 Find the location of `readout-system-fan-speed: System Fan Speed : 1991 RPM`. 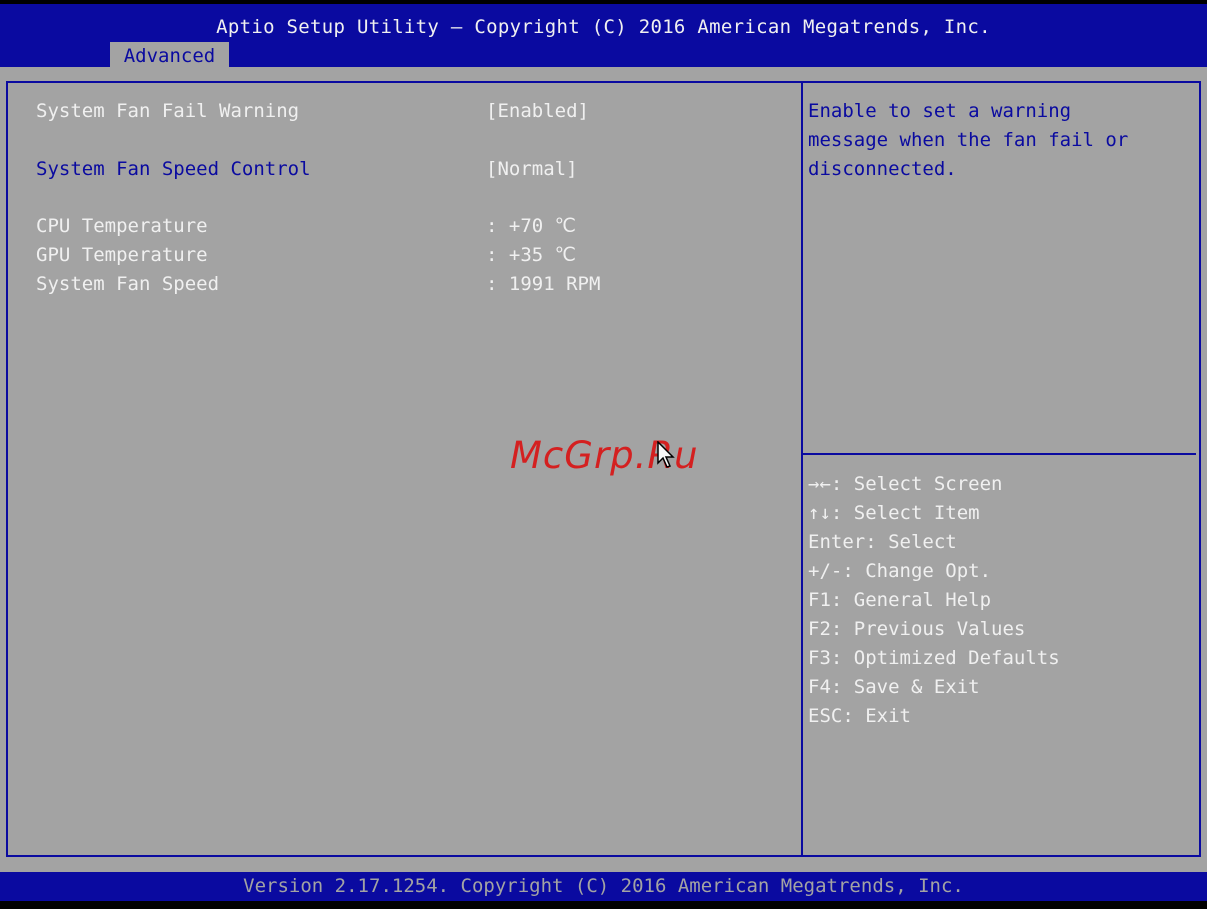

readout-system-fan-speed: System Fan Speed : 1991 RPM is located at coordinates (406, 284).